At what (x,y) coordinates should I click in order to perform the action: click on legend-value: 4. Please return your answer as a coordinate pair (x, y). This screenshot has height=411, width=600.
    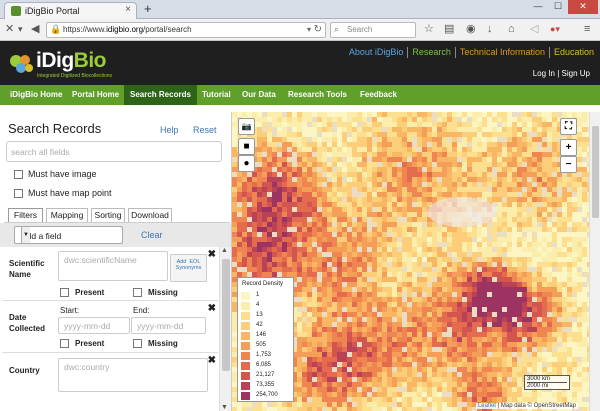
    Looking at the image, I should click on (258, 305).